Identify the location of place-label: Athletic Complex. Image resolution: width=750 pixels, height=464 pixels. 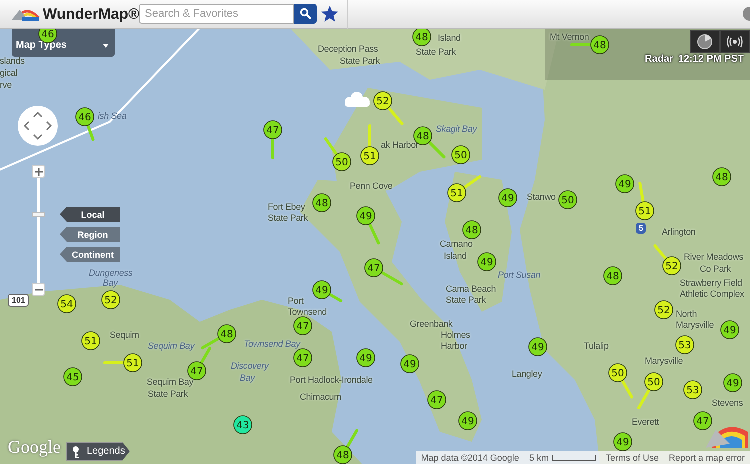
(712, 294).